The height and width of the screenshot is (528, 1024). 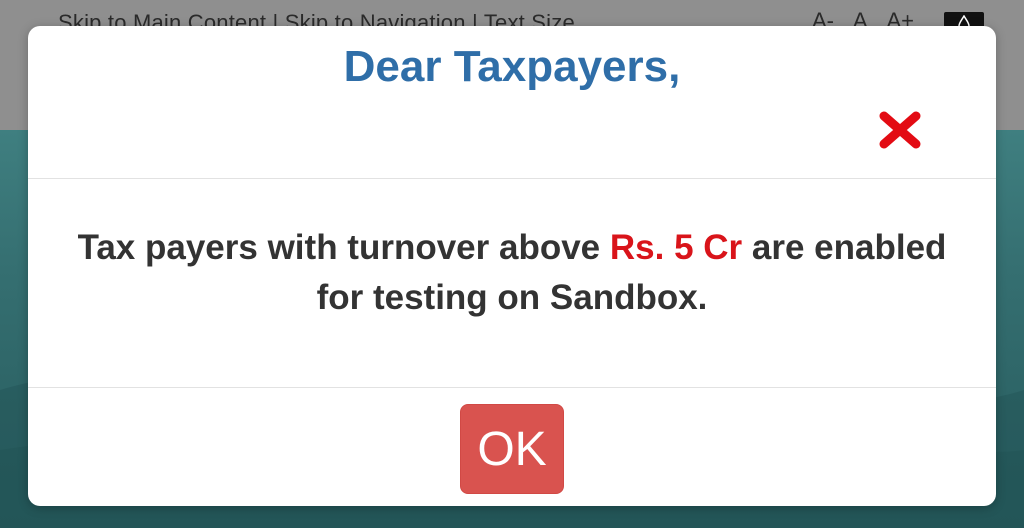 What do you see at coordinates (512, 66) in the screenshot?
I see `modal-title: Dear Taxpayers,` at bounding box center [512, 66].